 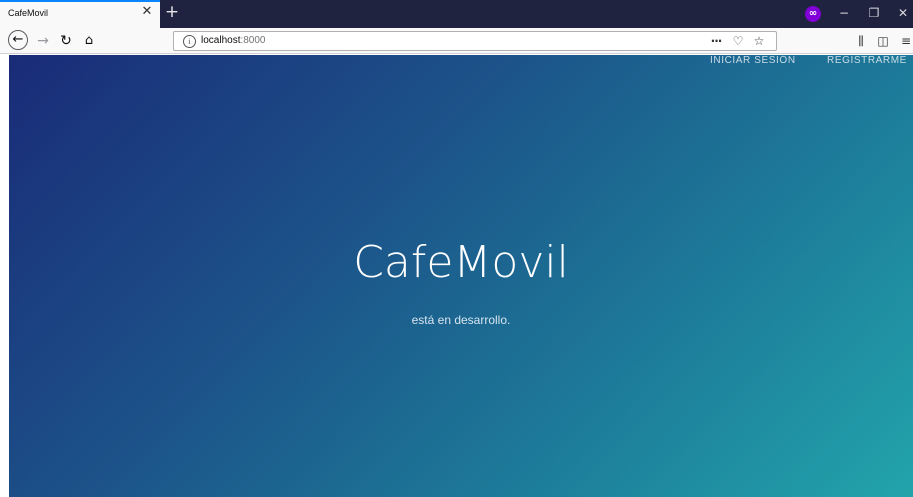 I want to click on tab-title: CafeMovil, so click(x=28, y=13).